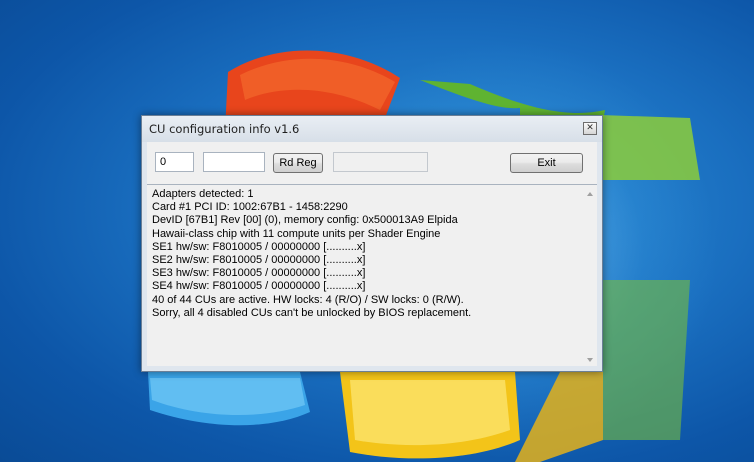 The height and width of the screenshot is (462, 754). I want to click on adapter-index-field: 0, so click(174, 162).